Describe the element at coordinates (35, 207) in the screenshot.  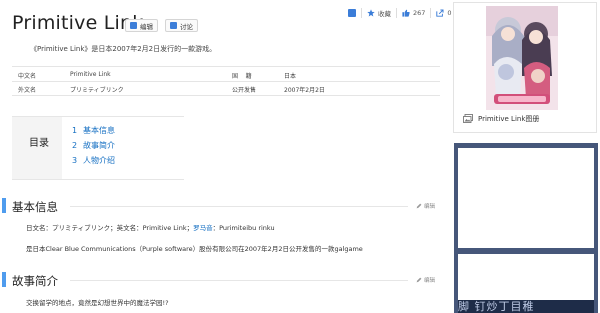
I see `section-title-basic-info: 基本信息` at that location.